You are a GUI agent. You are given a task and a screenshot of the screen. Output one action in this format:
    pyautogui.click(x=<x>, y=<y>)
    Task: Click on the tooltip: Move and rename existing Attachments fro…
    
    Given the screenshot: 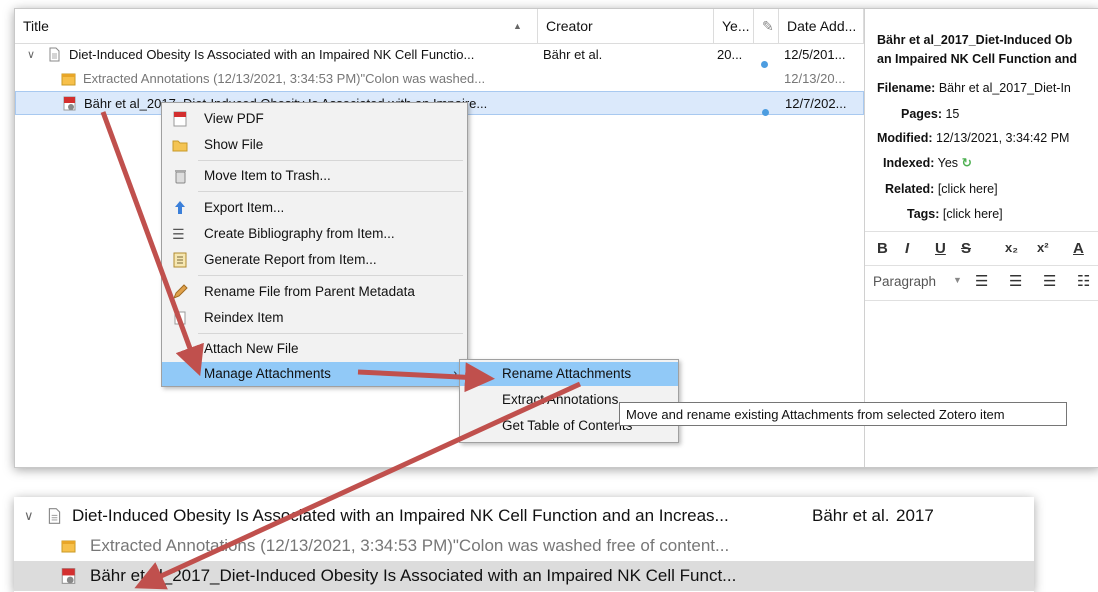 What is the action you would take?
    pyautogui.click(x=843, y=414)
    